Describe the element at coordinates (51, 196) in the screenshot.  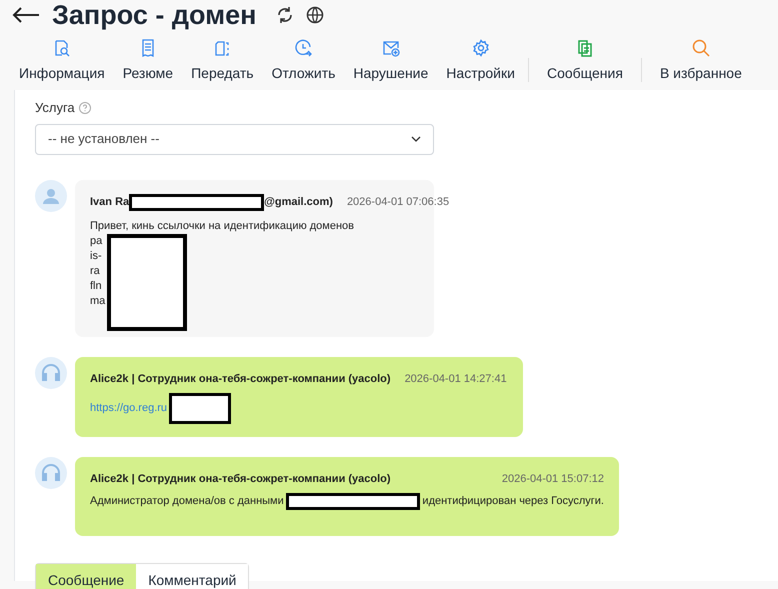
I see `user-avatar-icon` at that location.